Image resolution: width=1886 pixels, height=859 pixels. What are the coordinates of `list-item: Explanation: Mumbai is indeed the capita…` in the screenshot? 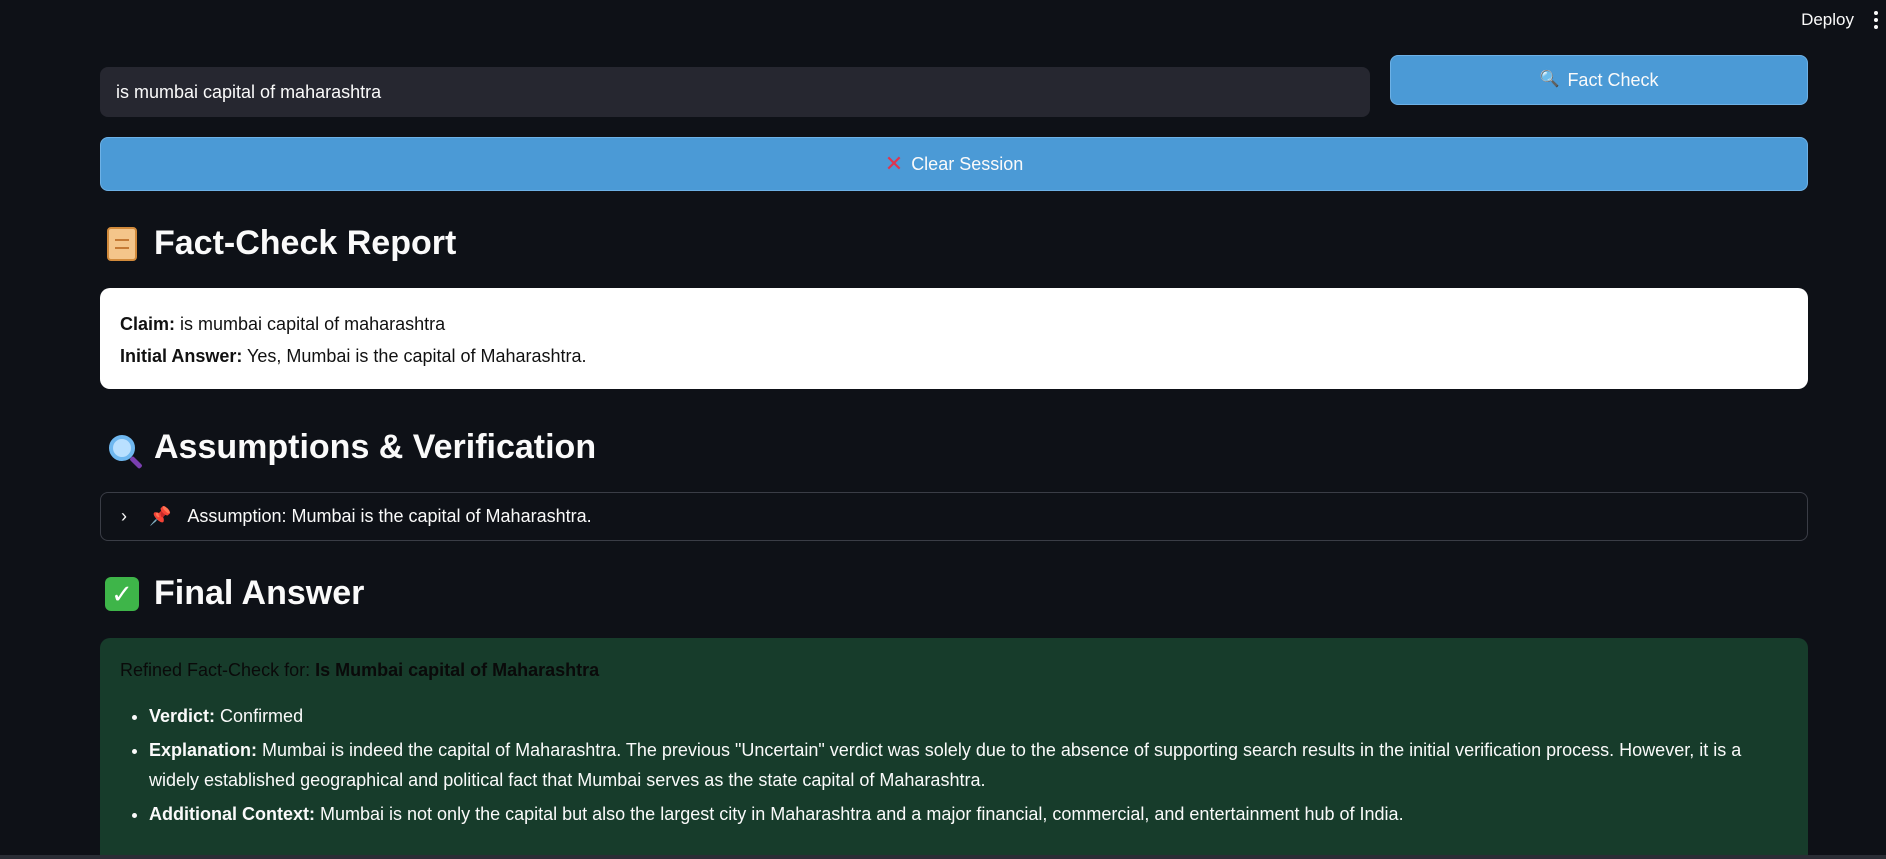 It's located at (968, 765).